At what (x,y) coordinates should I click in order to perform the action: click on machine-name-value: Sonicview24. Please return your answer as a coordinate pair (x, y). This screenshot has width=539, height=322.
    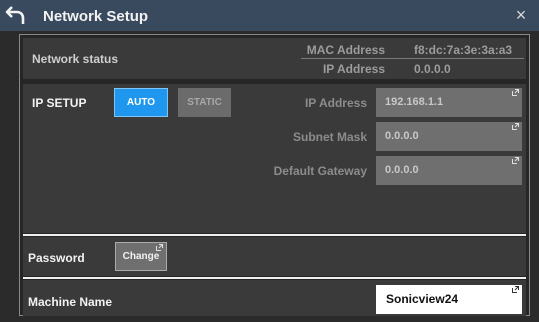
    Looking at the image, I should click on (422, 299).